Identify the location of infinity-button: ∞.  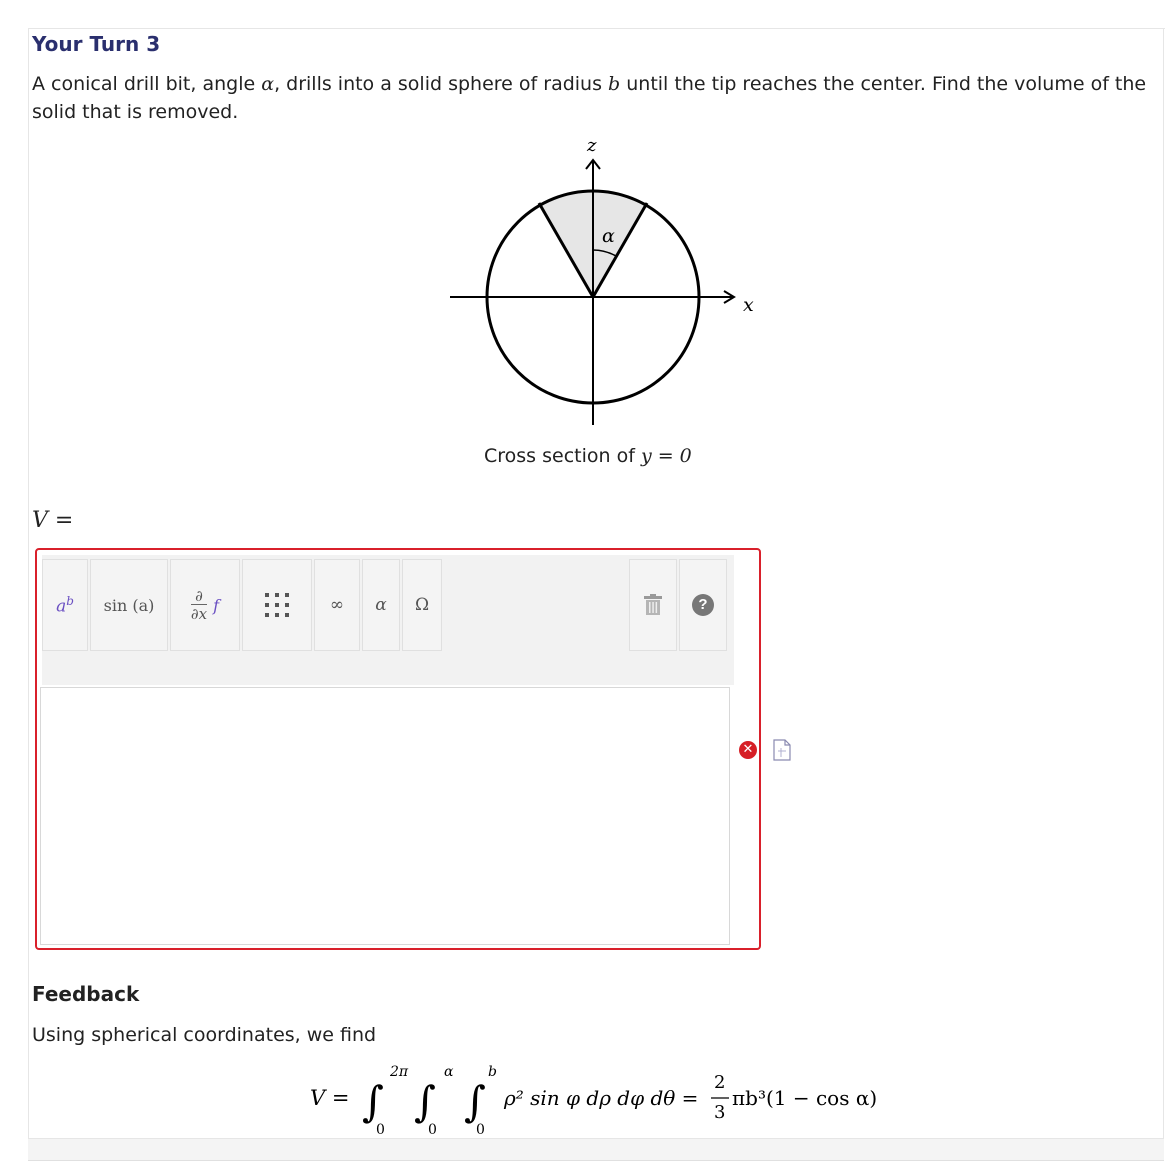
(337, 605).